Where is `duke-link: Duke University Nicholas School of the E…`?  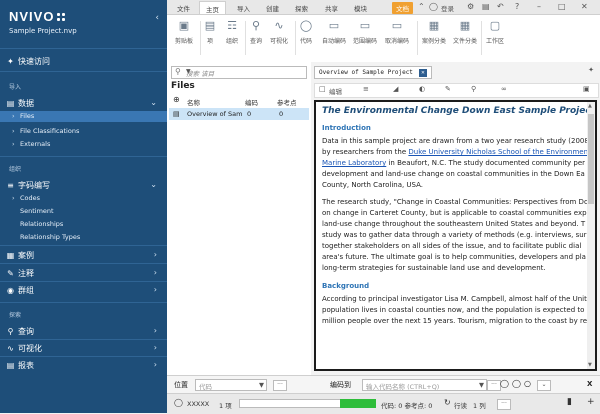 duke-link: Duke University Nicholas School of the E… is located at coordinates (497, 152).